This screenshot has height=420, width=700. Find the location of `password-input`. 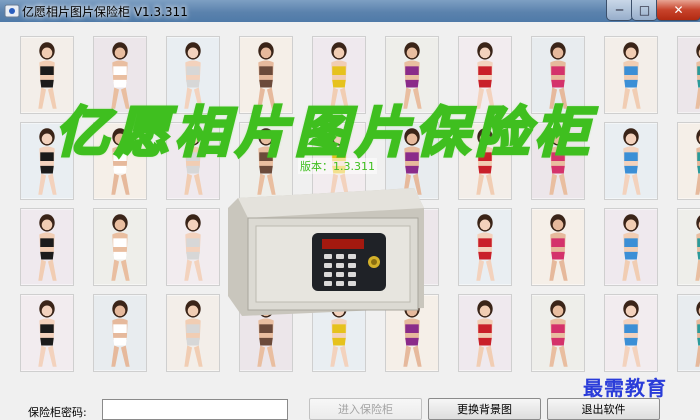

password-input is located at coordinates (195, 409).